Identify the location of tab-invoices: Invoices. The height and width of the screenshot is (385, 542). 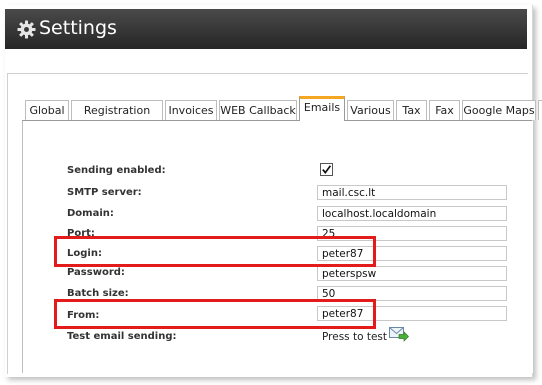
(191, 110).